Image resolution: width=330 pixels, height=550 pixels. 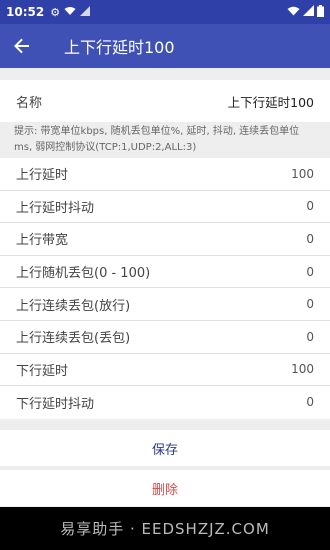 What do you see at coordinates (165, 370) in the screenshot?
I see `setting-row-down-delay: 下行延时 100` at bounding box center [165, 370].